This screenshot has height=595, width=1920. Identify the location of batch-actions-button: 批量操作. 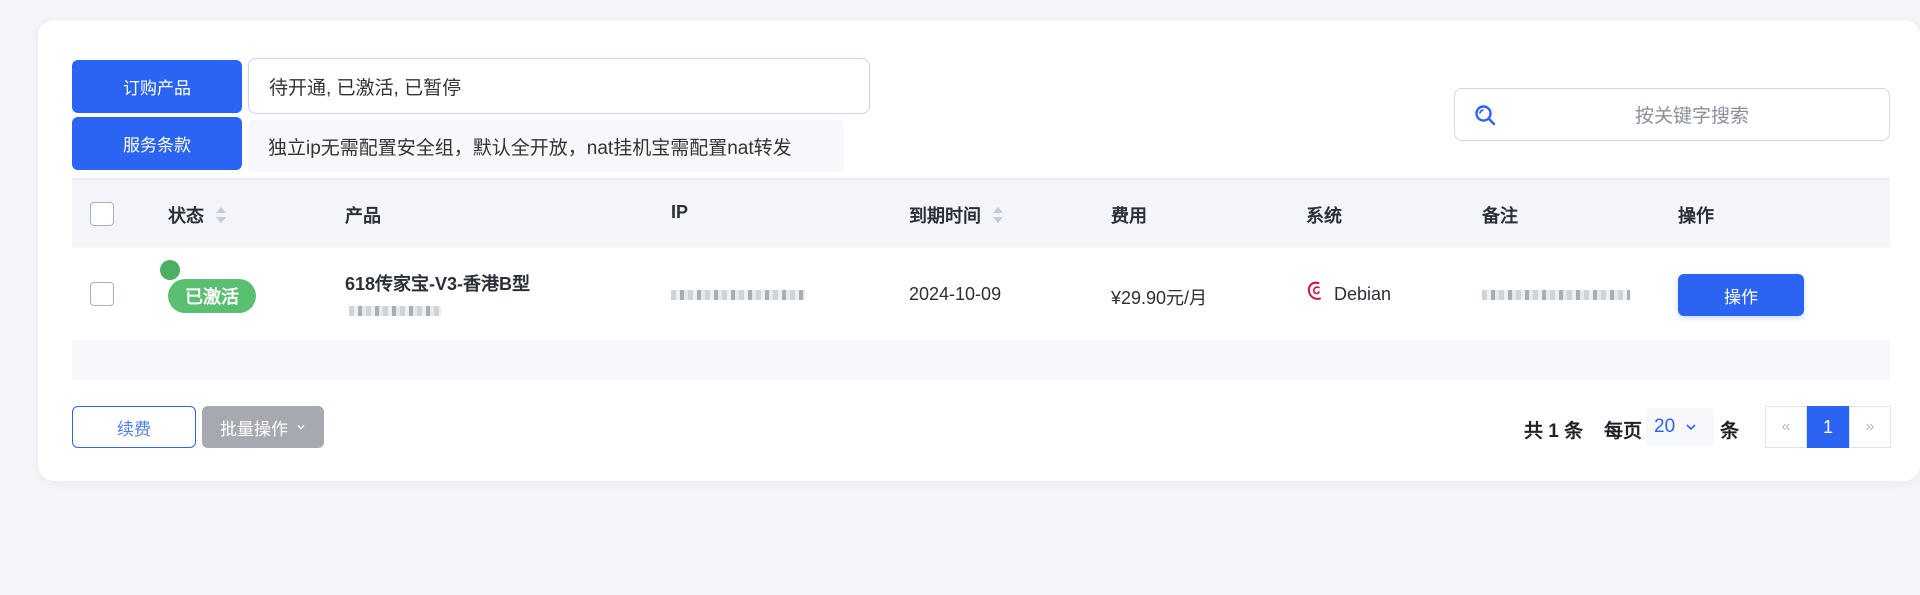
(263, 427).